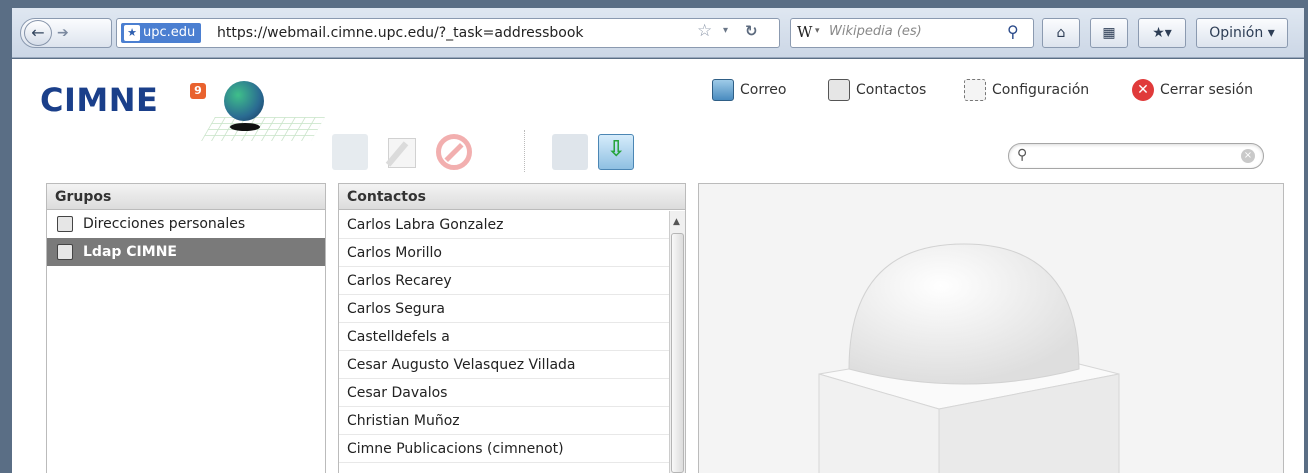 This screenshot has width=1308, height=473. Describe the element at coordinates (616, 152) in the screenshot. I see `export-contacts-icon` at that location.